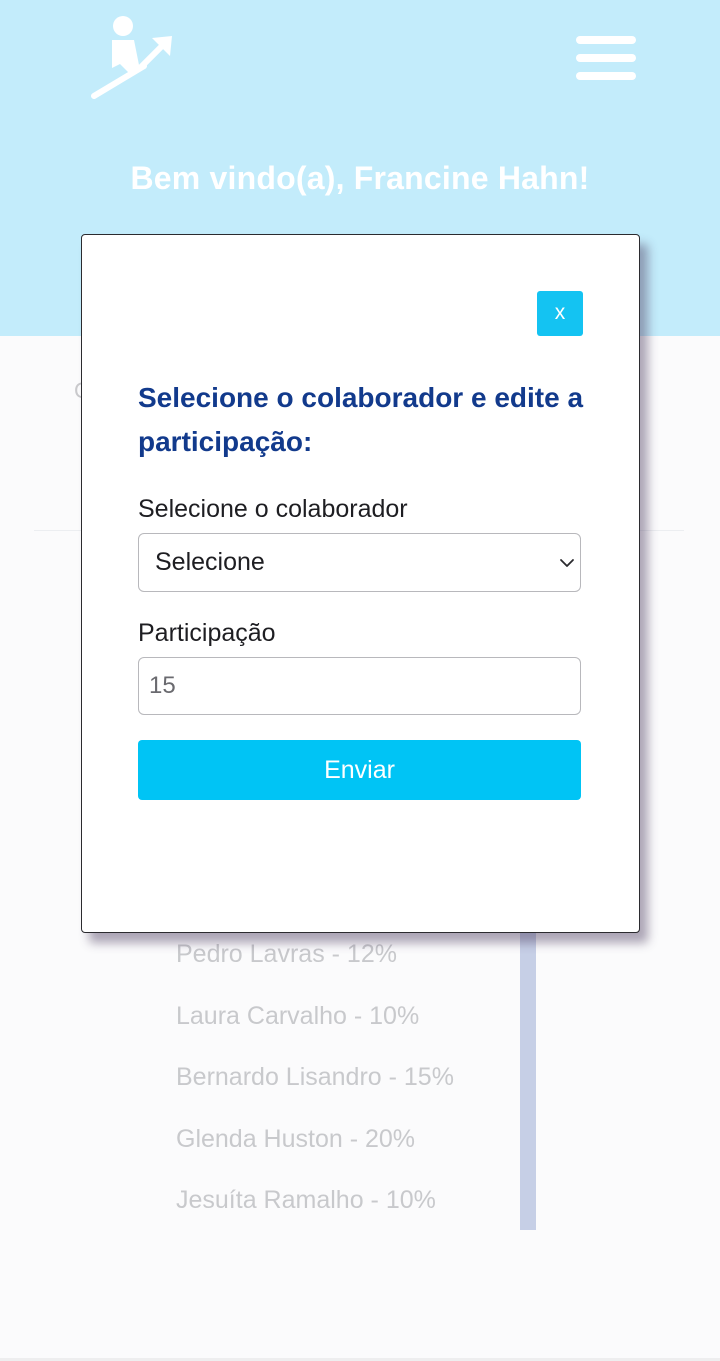  Describe the element at coordinates (306, 1200) in the screenshot. I see `list-item: Jesuíta Ramalho - 10%` at that location.